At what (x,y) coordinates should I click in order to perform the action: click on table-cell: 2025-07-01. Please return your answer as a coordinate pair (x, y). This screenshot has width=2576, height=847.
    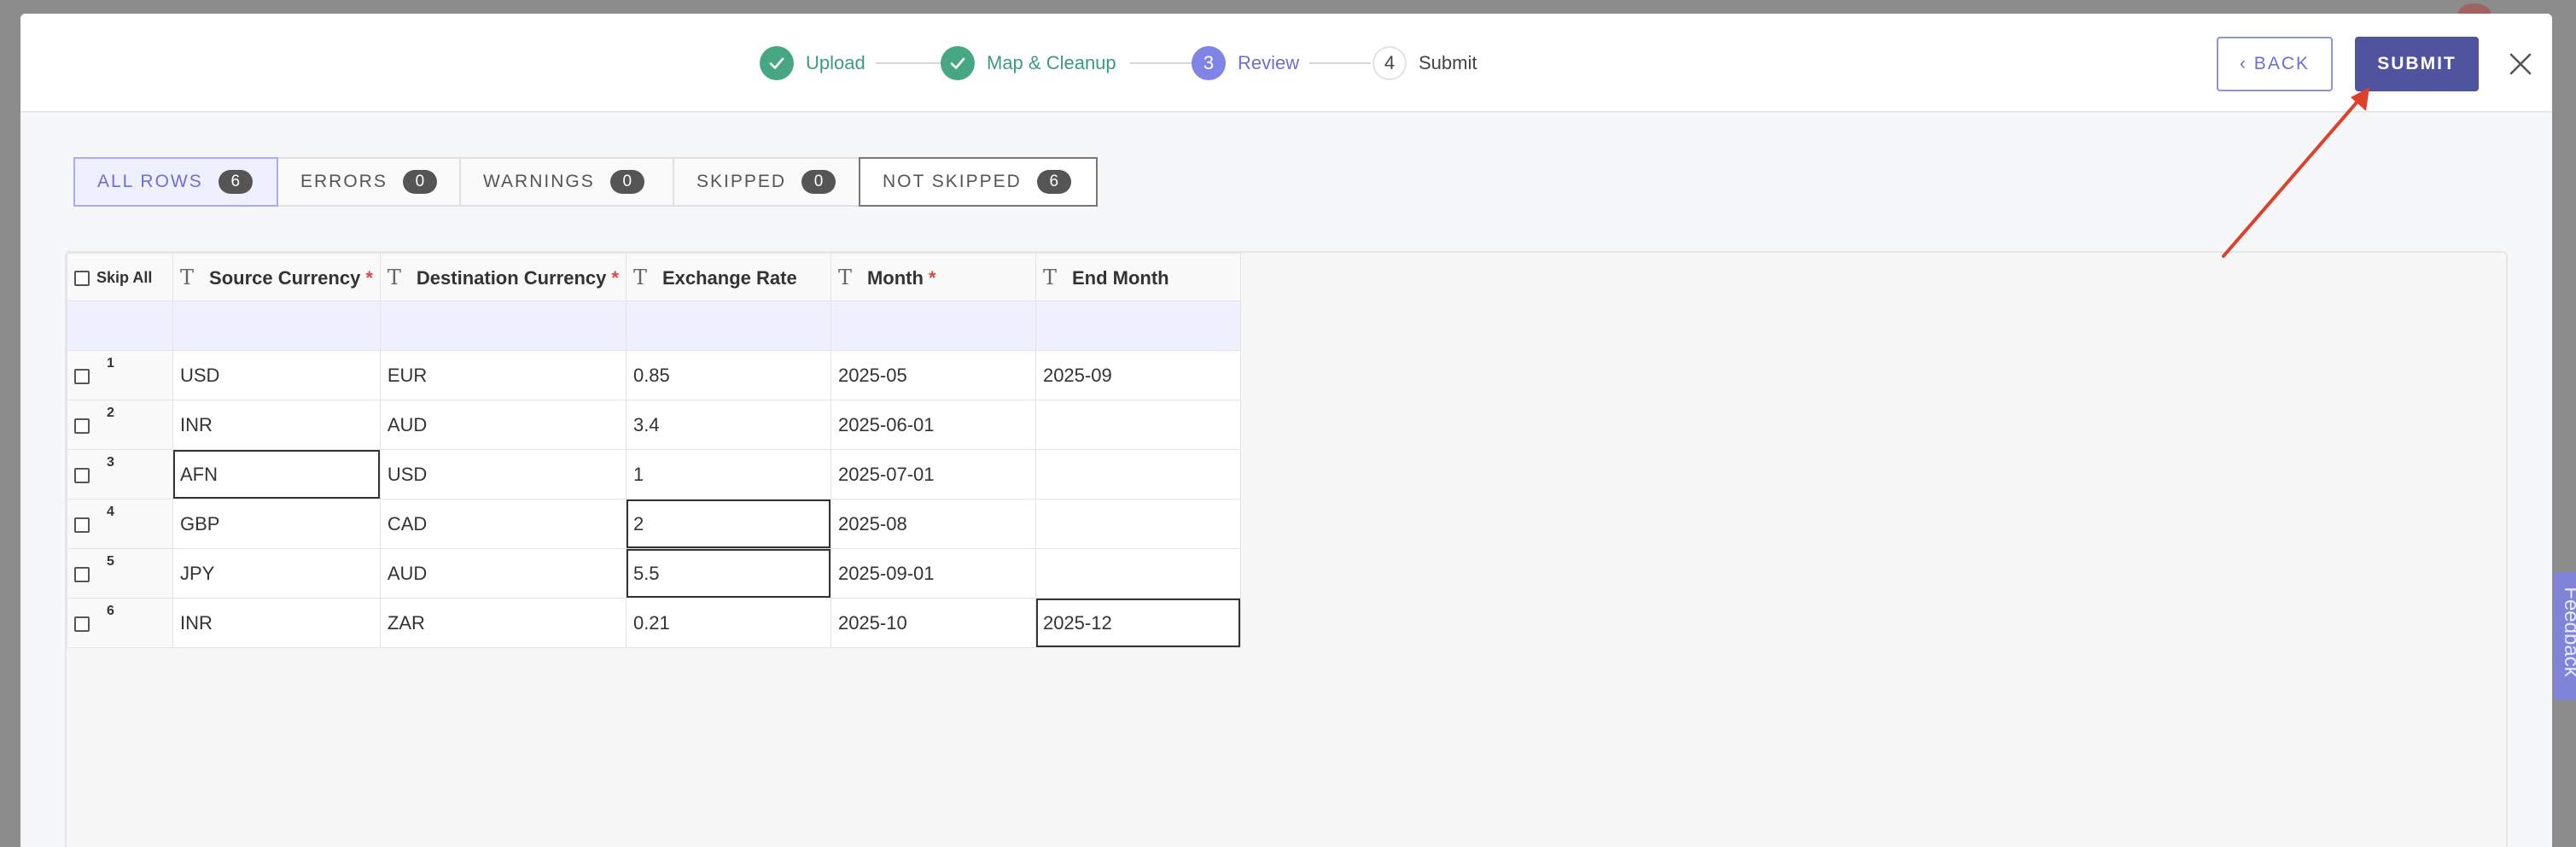
    Looking at the image, I should click on (933, 474).